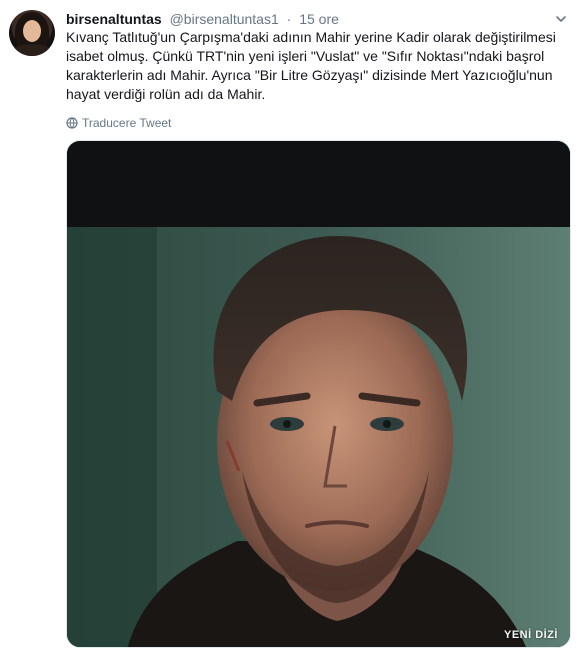 This screenshot has height=656, width=582. What do you see at coordinates (561, 19) in the screenshot?
I see `chevron-down-icon` at bounding box center [561, 19].